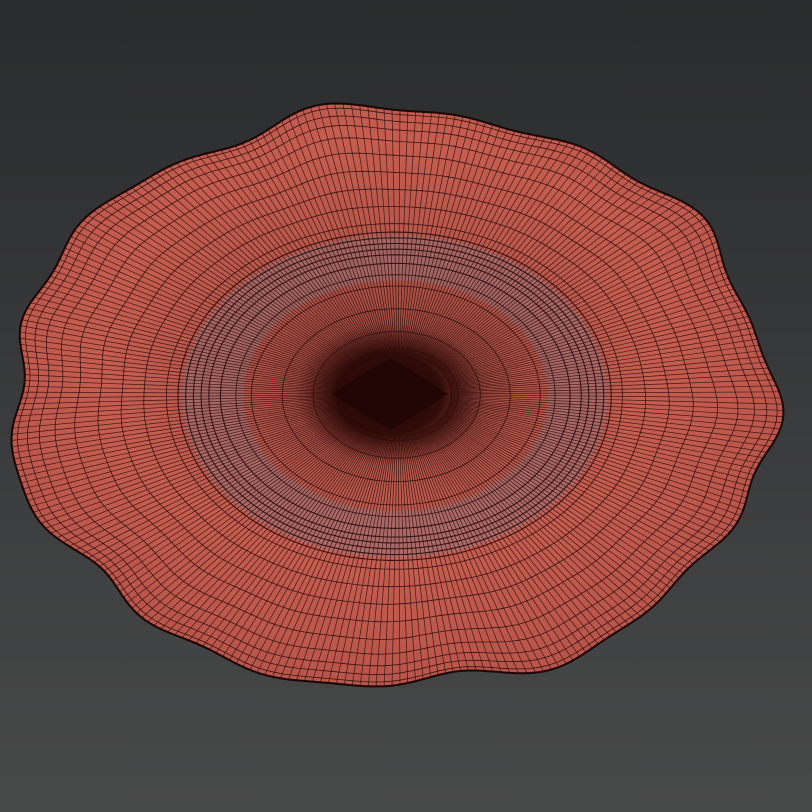  Describe the element at coordinates (390, 394) in the screenshot. I see `plate-center-pole` at that location.